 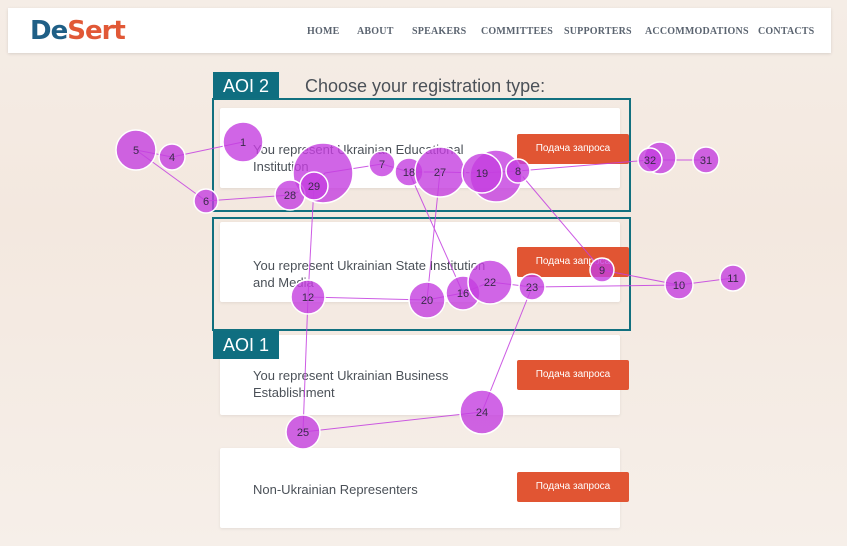 What do you see at coordinates (706, 161) in the screenshot?
I see `fixation-label-31: 31` at bounding box center [706, 161].